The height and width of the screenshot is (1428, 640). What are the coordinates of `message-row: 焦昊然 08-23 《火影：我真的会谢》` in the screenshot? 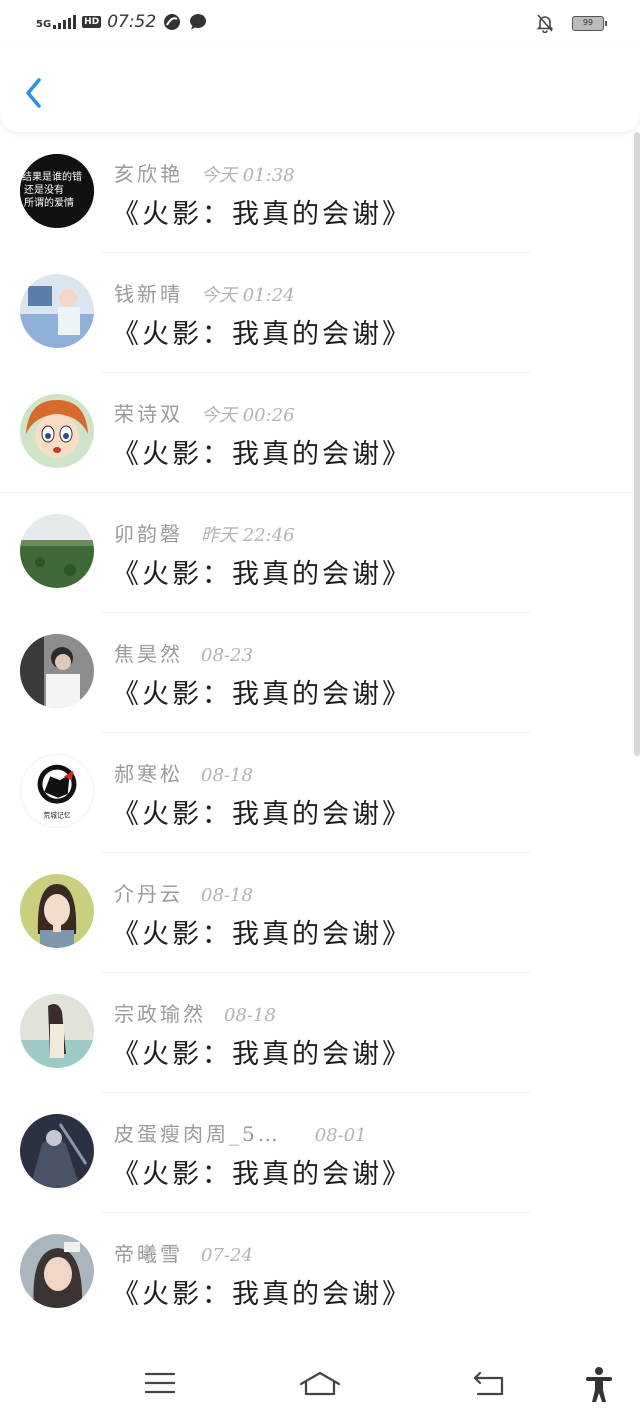 It's located at (316, 672).